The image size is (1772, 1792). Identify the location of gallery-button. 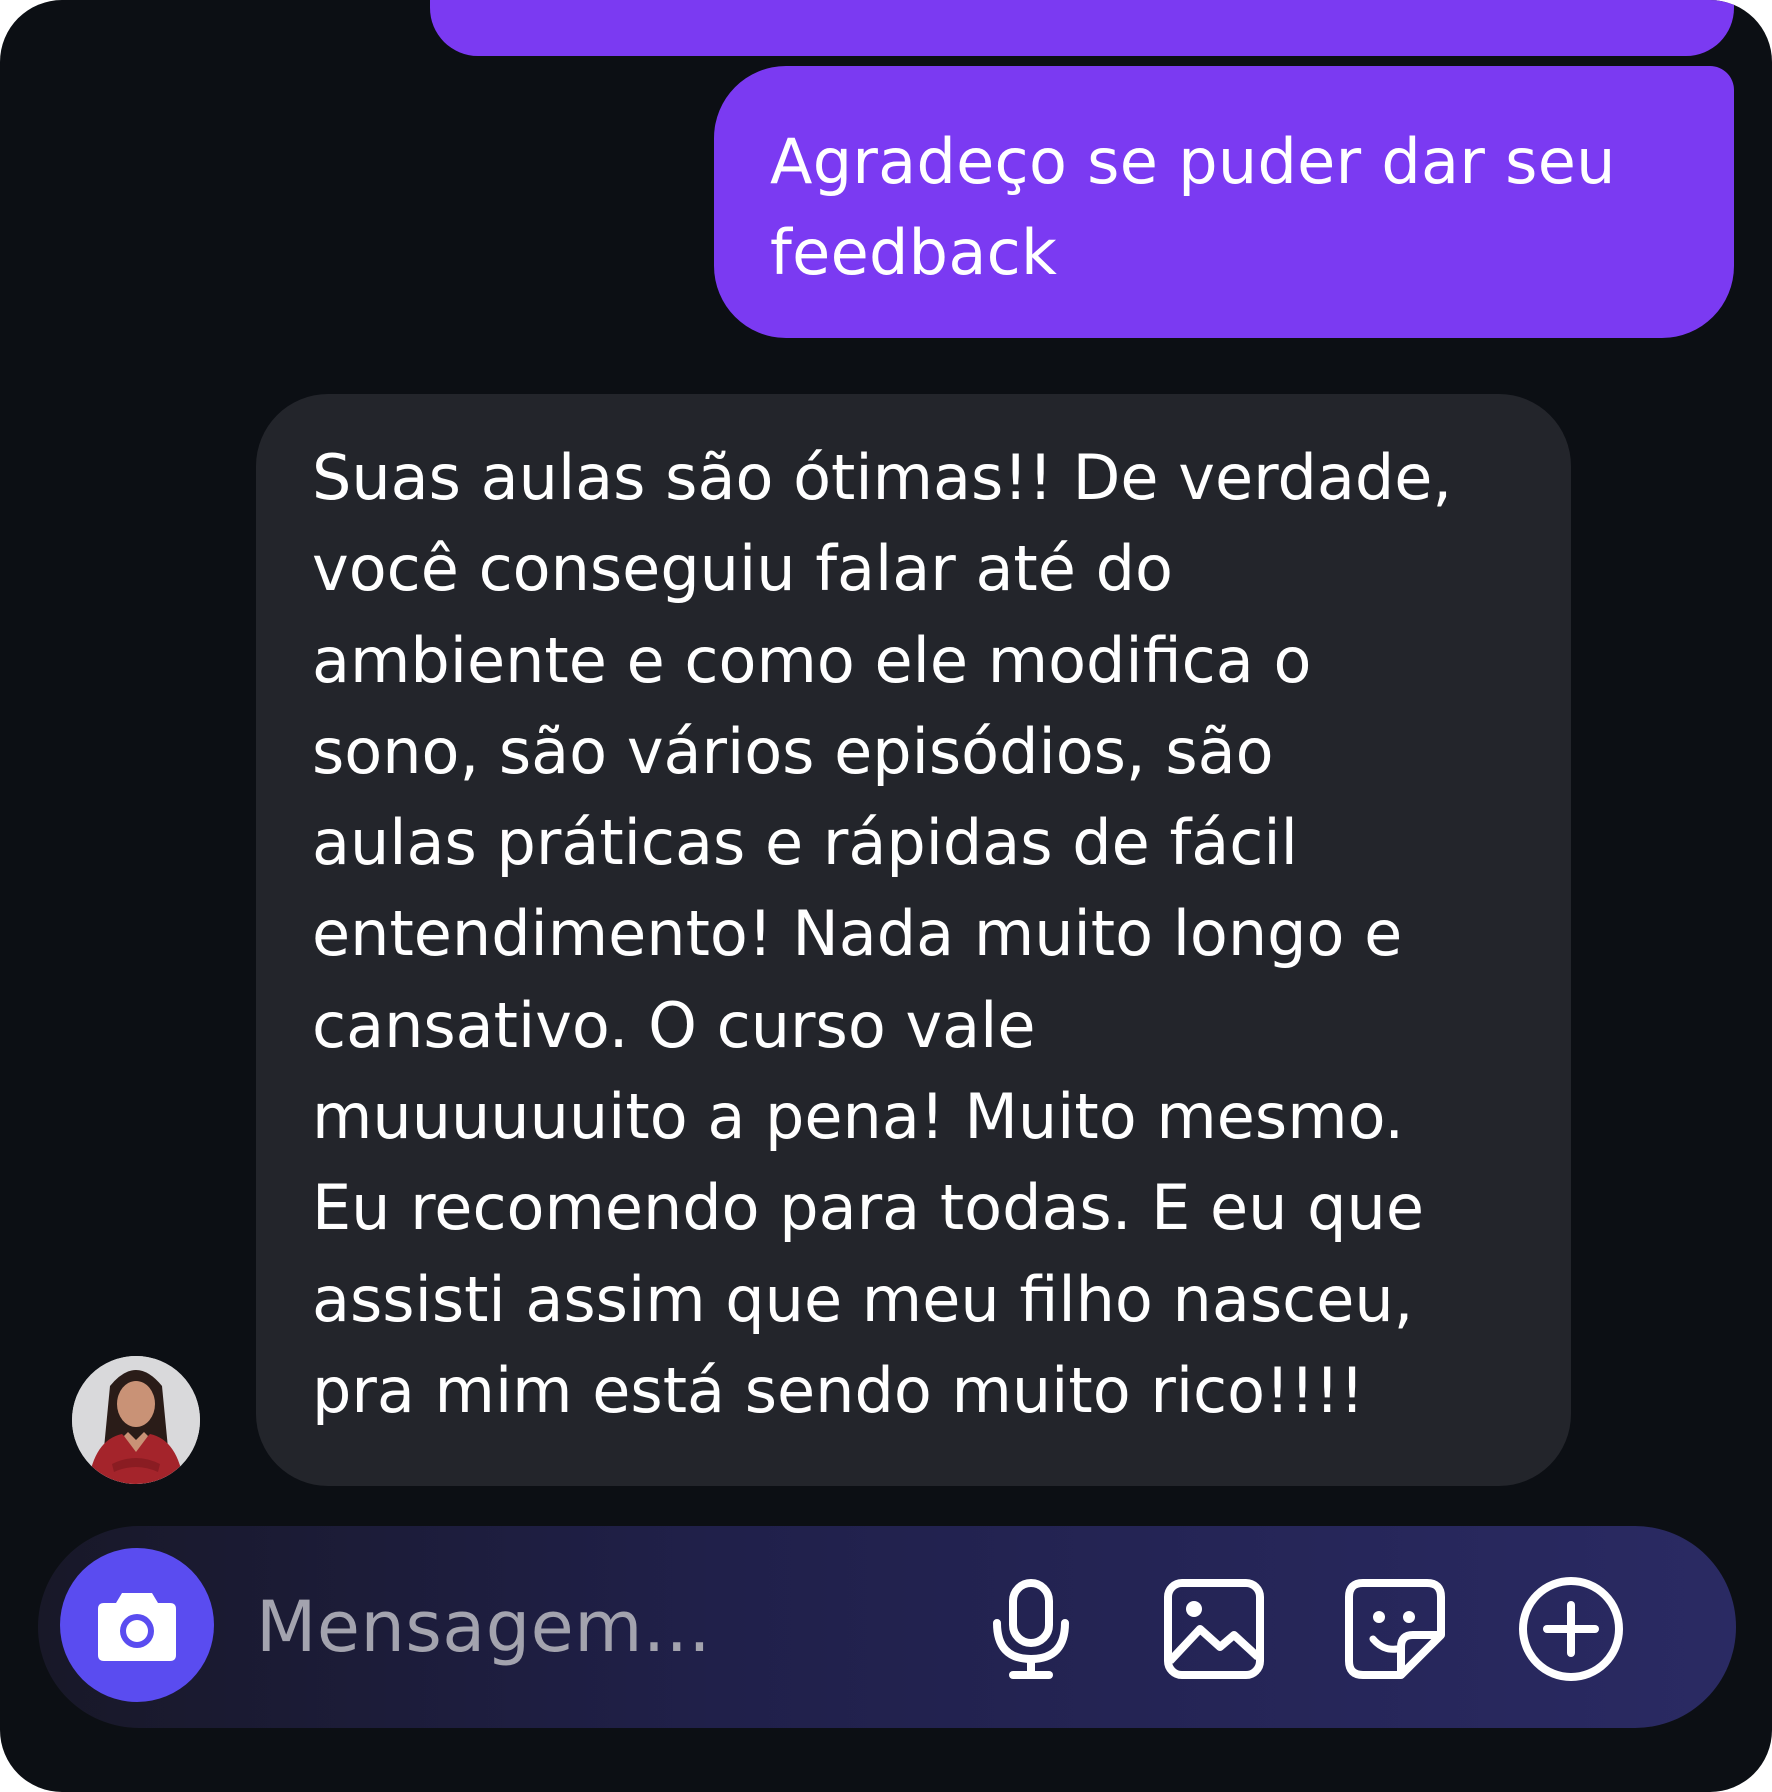
(1214, 1629).